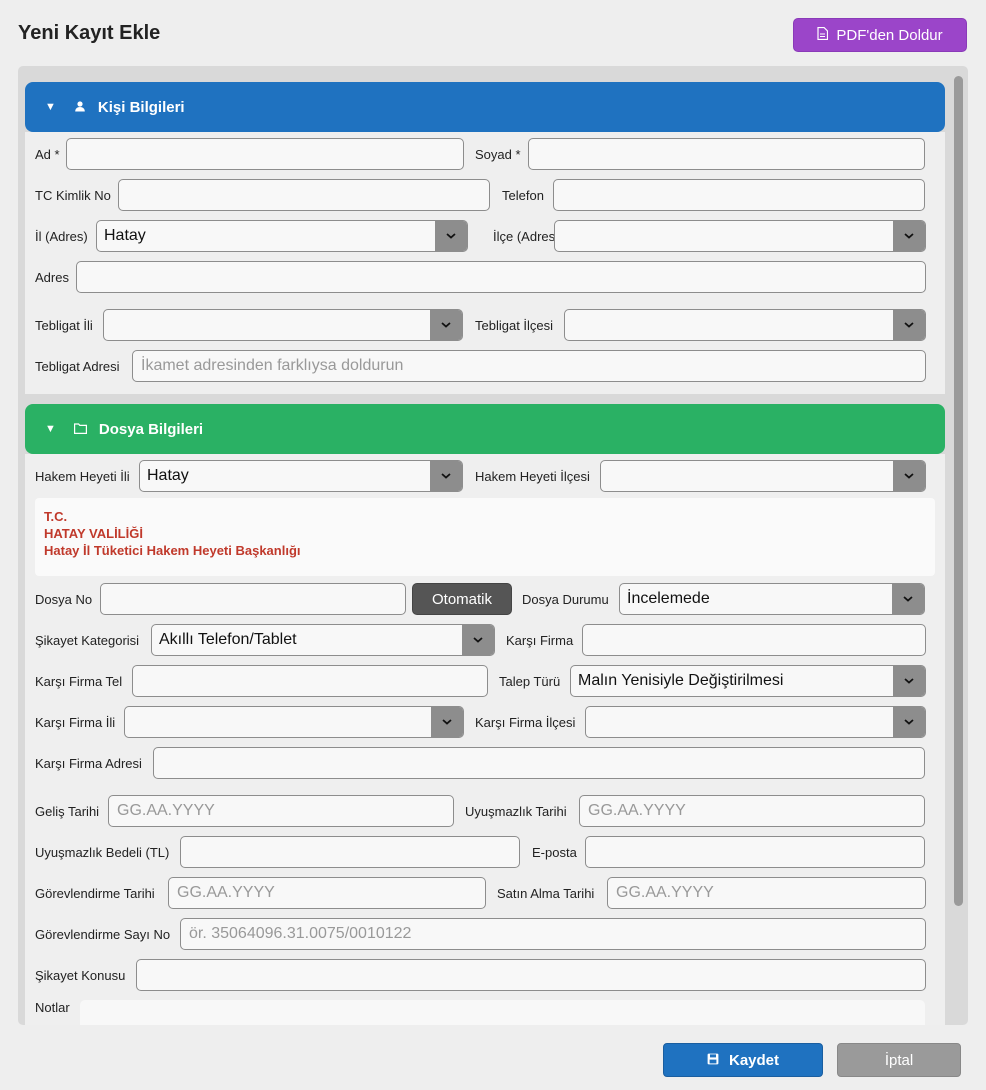  What do you see at coordinates (498, 154) in the screenshot?
I see `soyad-label: Soyad *` at bounding box center [498, 154].